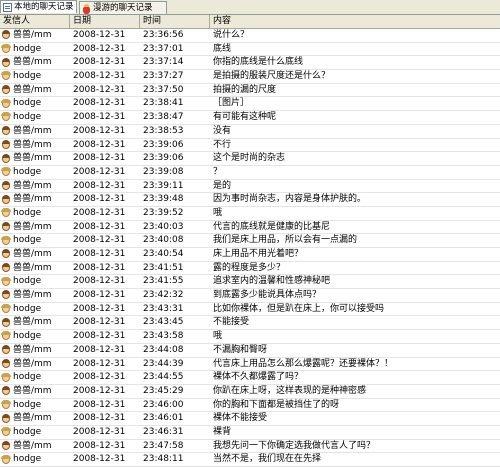 This screenshot has width=500, height=467. I want to click on table-row: hodge 2008-12-31 23:44:55 裸体不久都爆露了吗？, so click(250, 378).